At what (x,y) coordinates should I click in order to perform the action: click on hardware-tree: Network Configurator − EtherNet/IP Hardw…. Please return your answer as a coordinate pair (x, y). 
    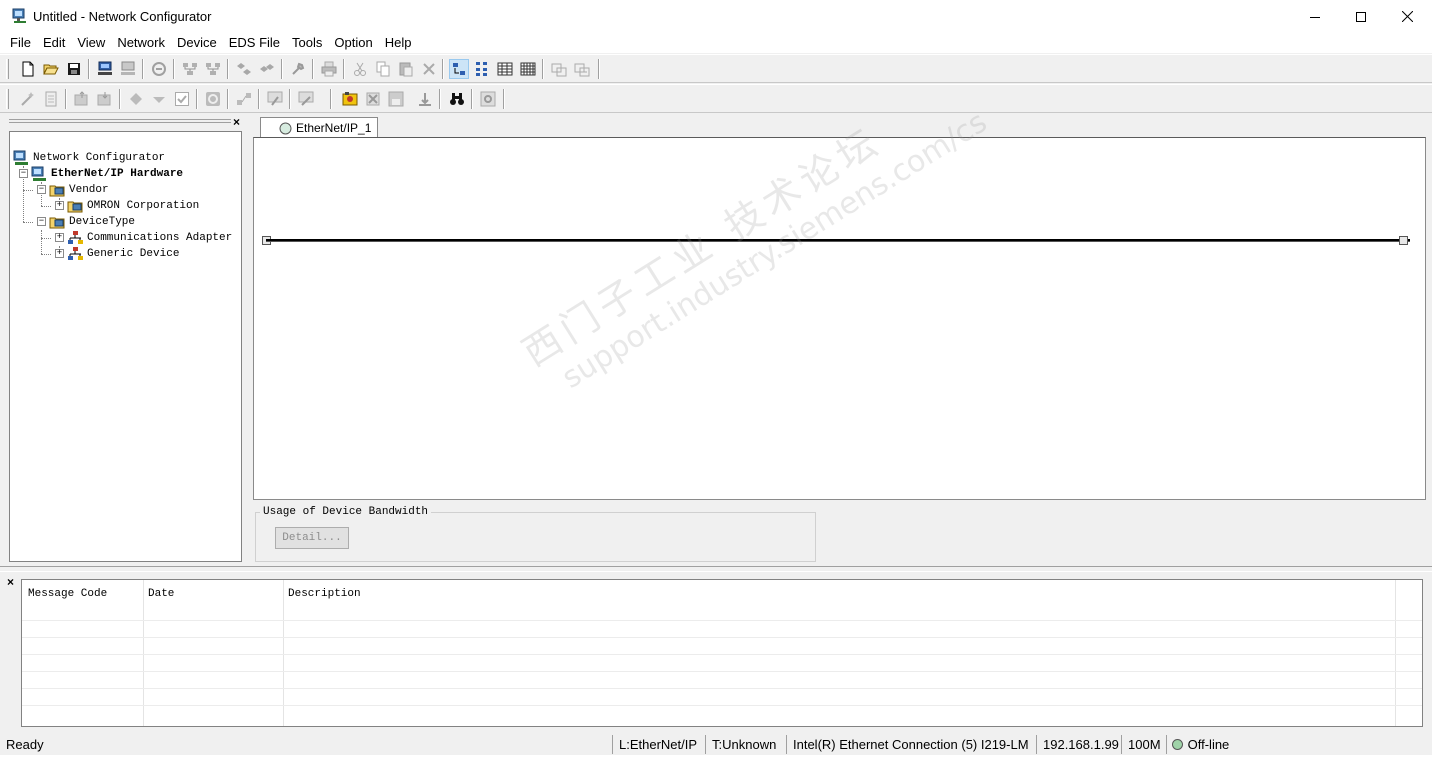
    Looking at the image, I should click on (125, 346).